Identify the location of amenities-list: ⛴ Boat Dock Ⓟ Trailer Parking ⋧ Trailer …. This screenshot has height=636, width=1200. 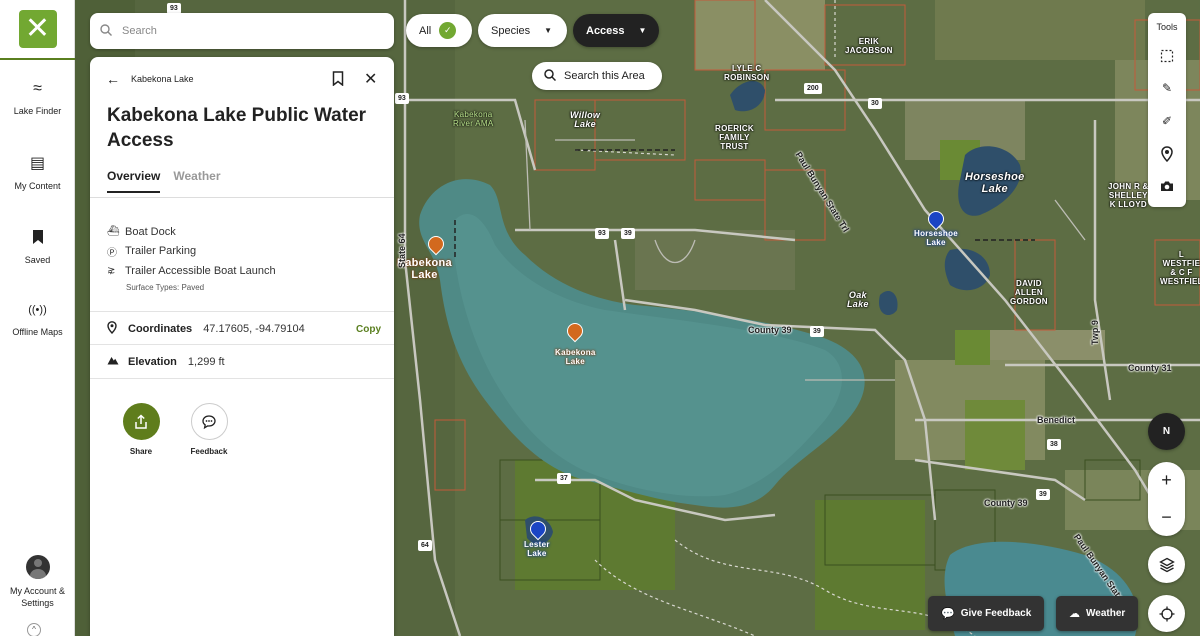
(191, 257).